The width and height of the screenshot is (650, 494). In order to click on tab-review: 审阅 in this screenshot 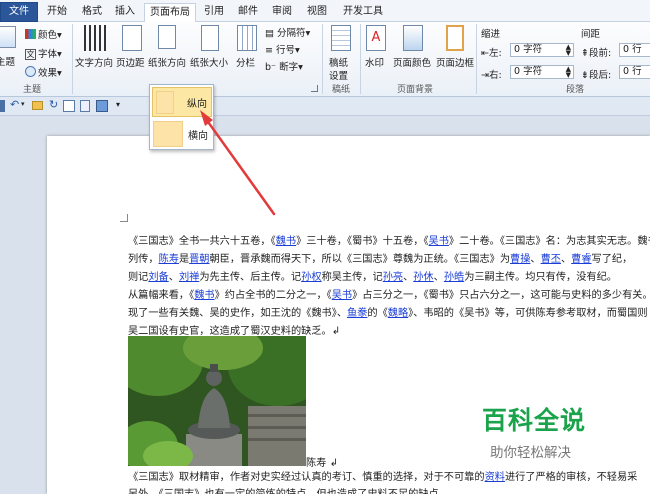, I will do `click(282, 12)`.